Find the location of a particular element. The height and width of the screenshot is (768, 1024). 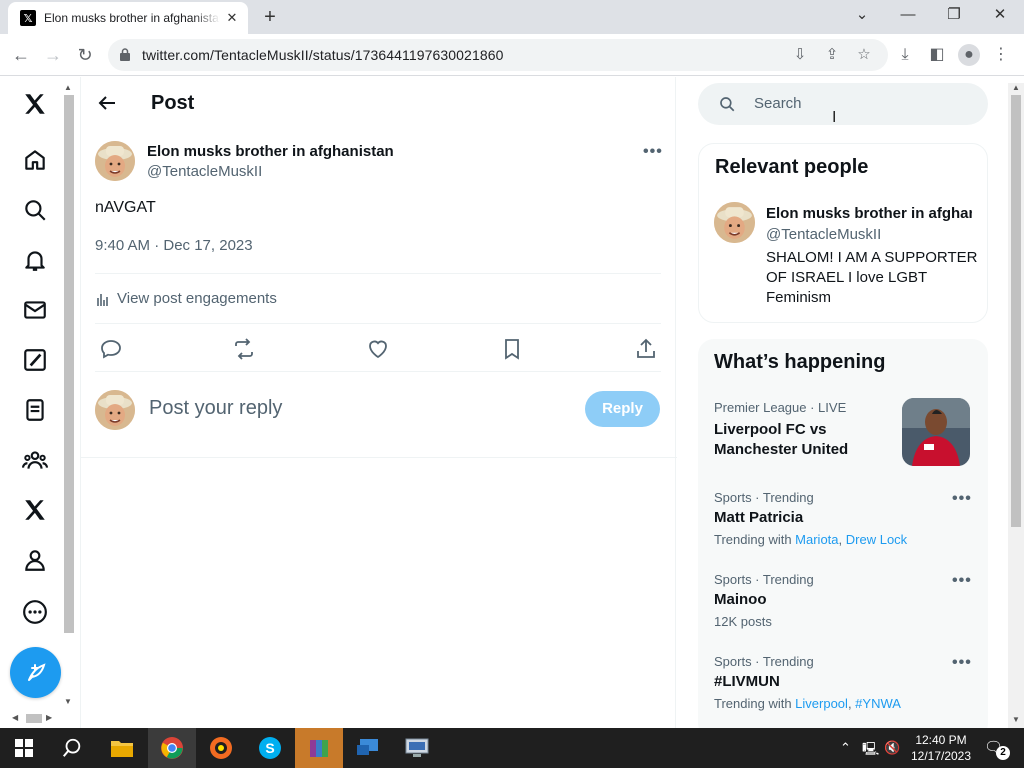

scroll-right-arrow-icon: ▶ is located at coordinates (49, 717).